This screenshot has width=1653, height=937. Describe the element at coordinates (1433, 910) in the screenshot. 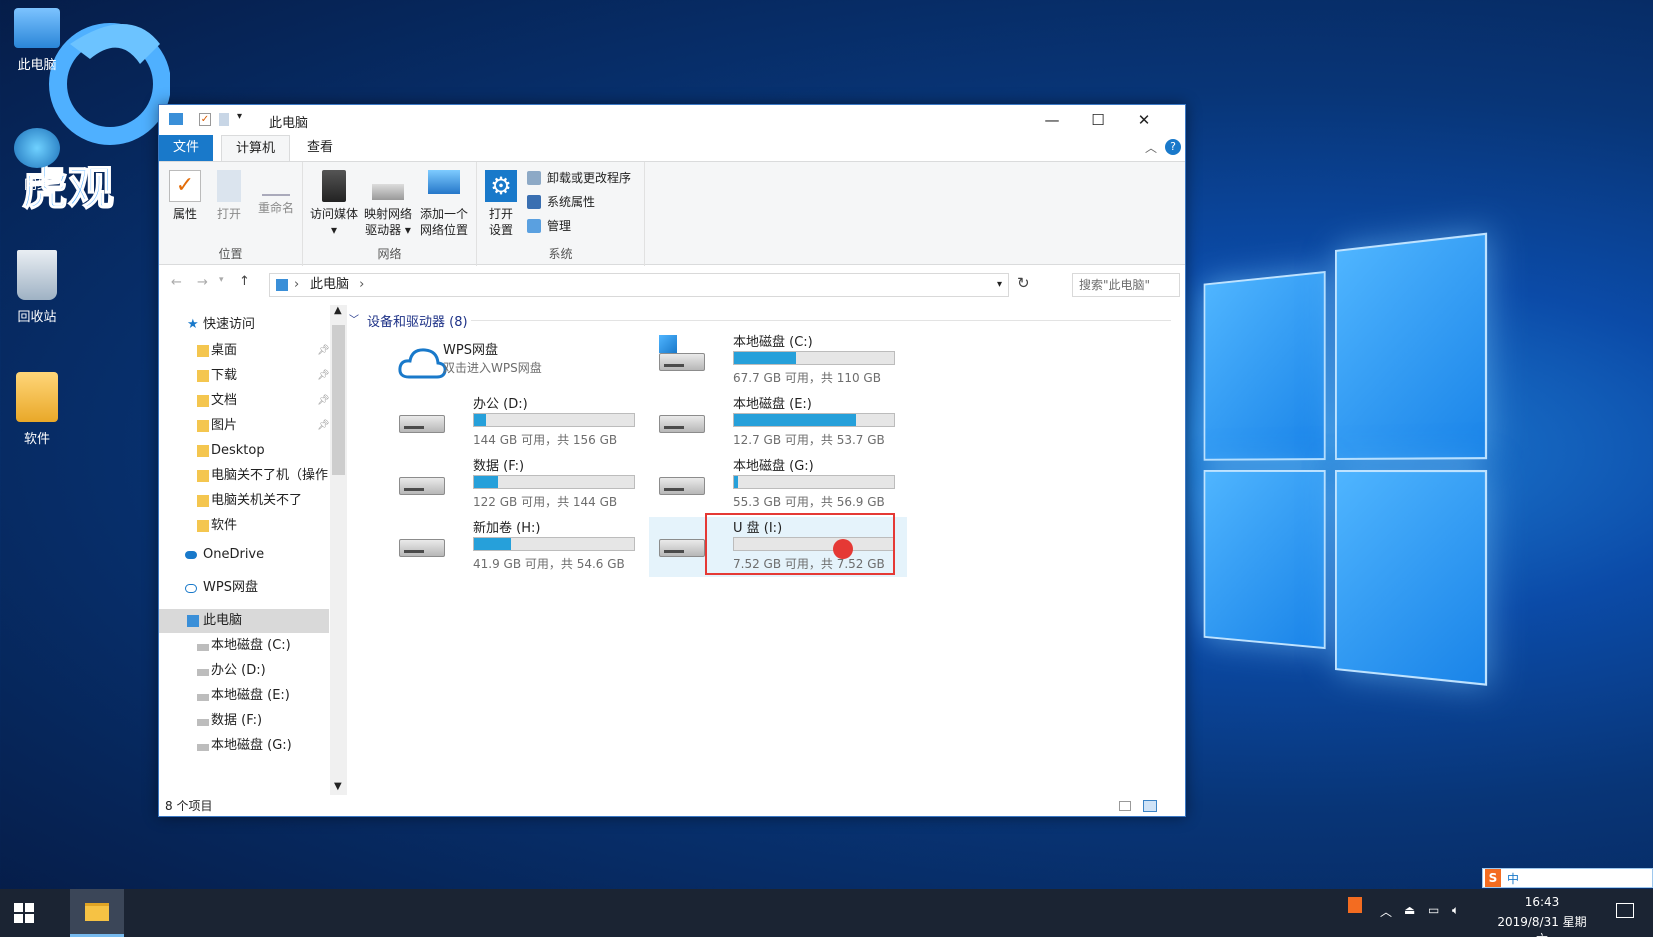

I see `network-tray-icon: ▭` at that location.